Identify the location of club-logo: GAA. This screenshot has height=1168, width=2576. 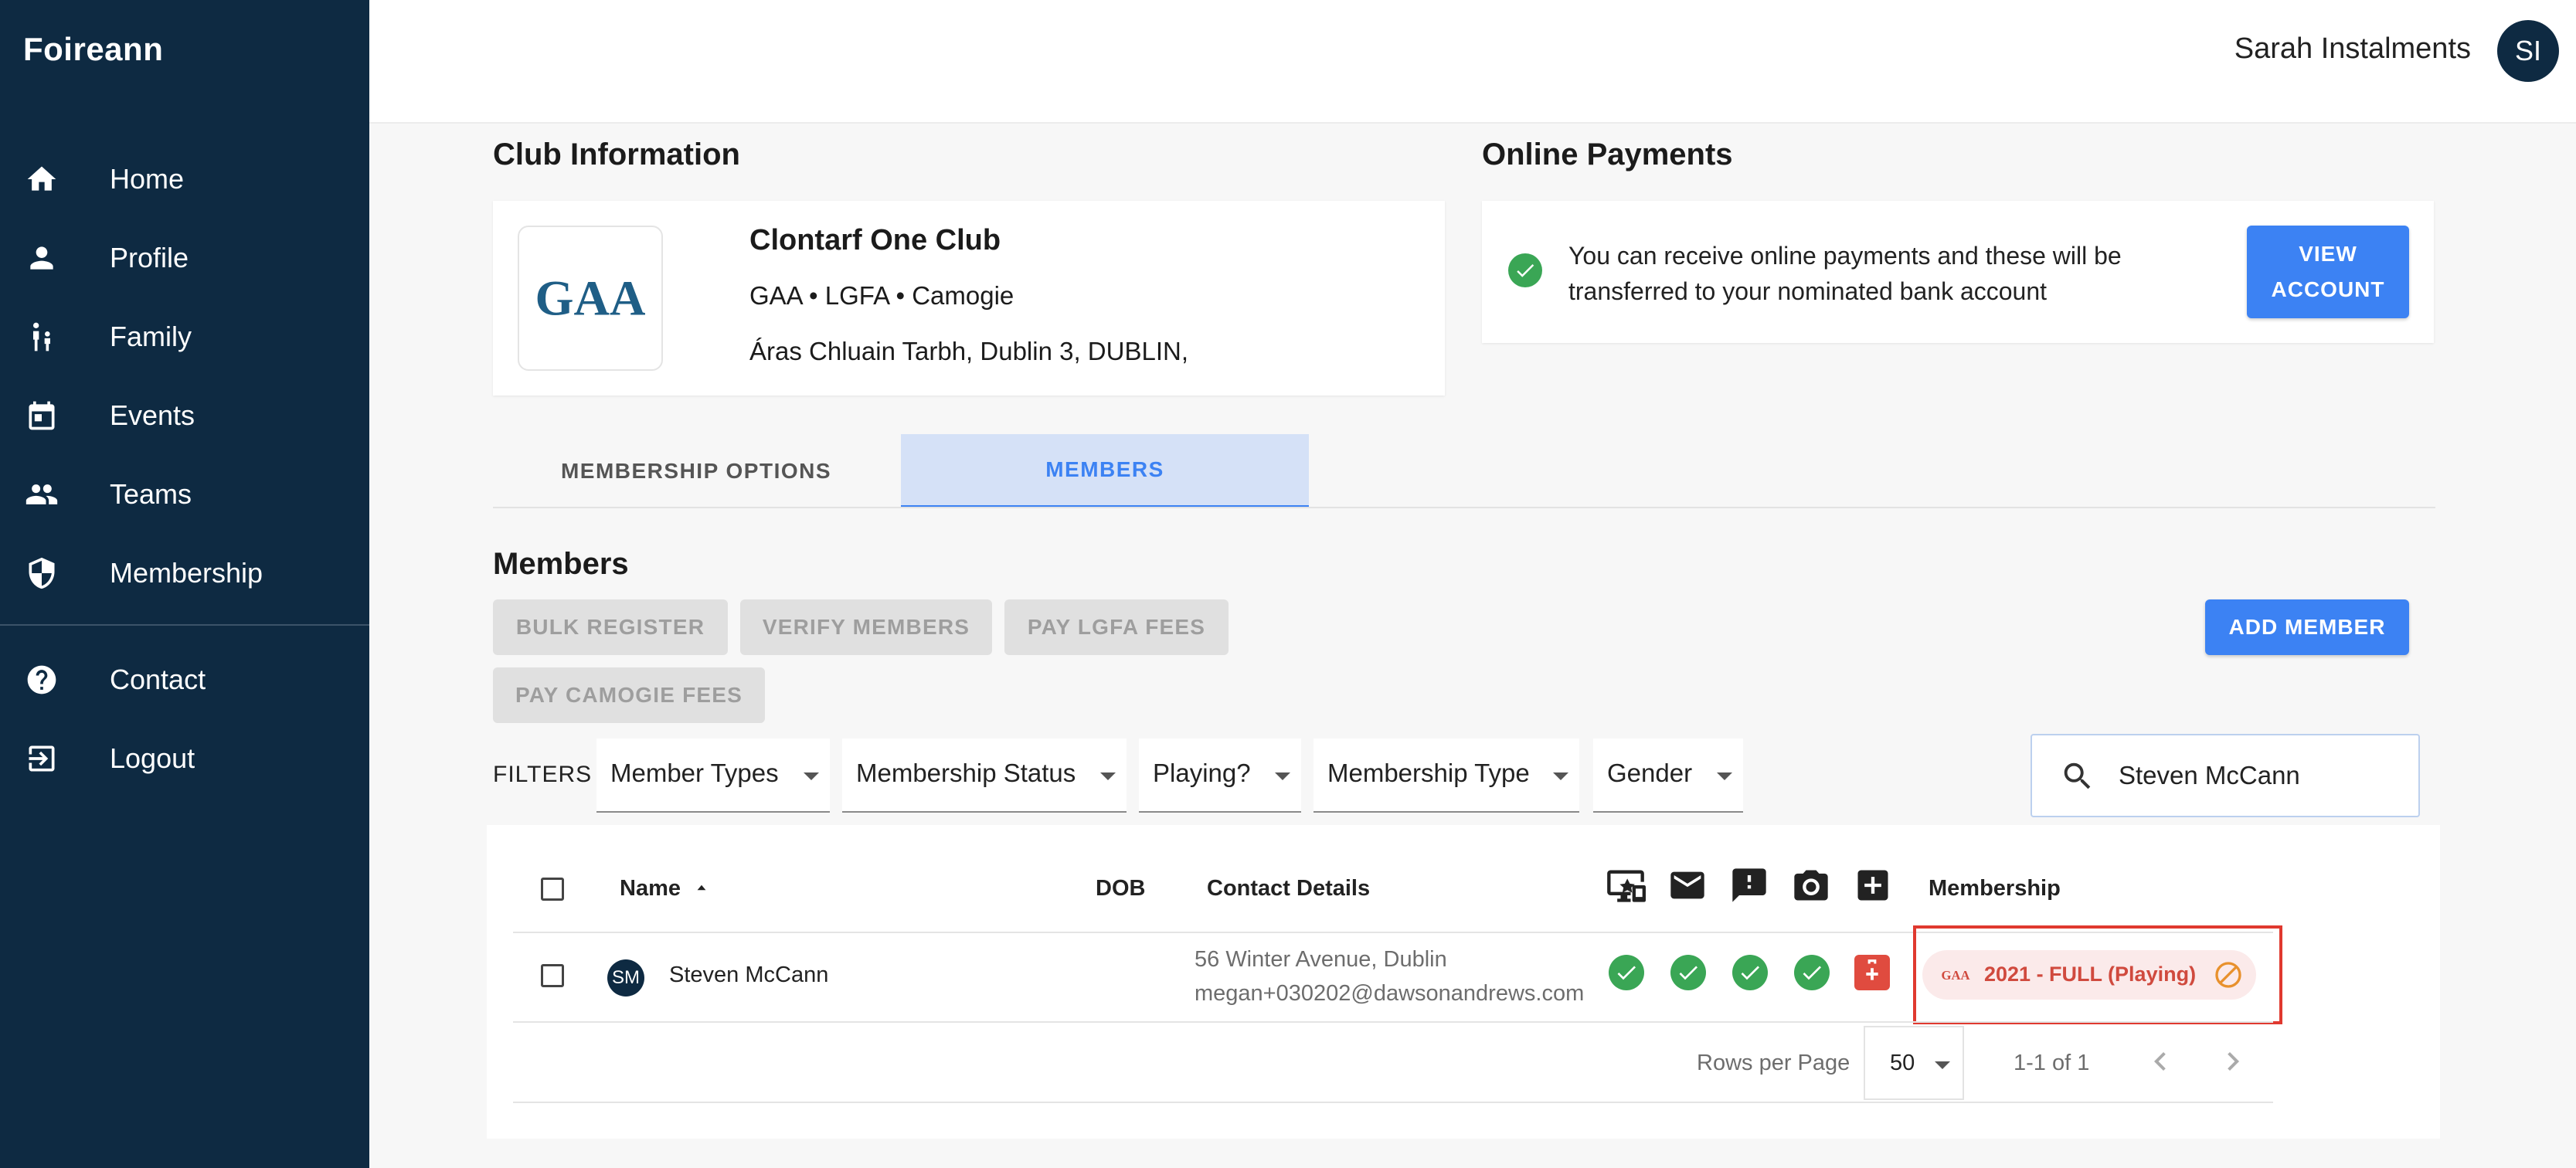
(590, 298).